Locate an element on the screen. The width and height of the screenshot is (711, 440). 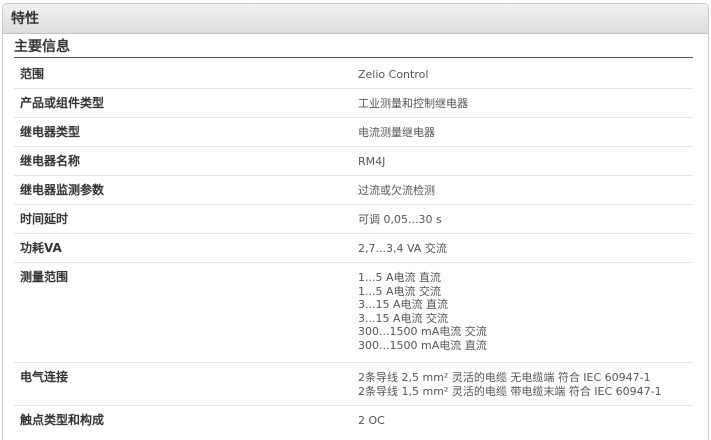
row-value: 3...15 A电流 直流 is located at coordinates (403, 305).